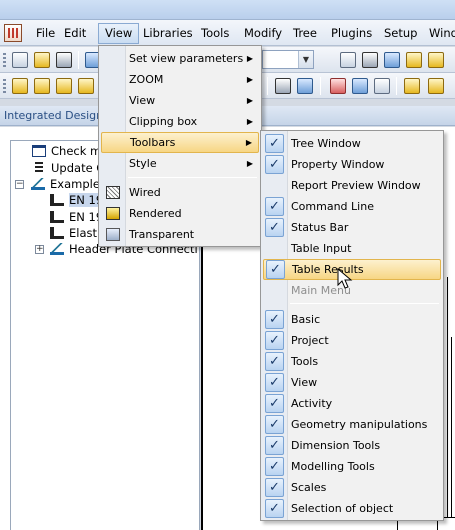 The image size is (455, 530). Describe the element at coordinates (352, 143) in the screenshot. I see `menu-item-tree-window: ✓ Tree Window` at that location.